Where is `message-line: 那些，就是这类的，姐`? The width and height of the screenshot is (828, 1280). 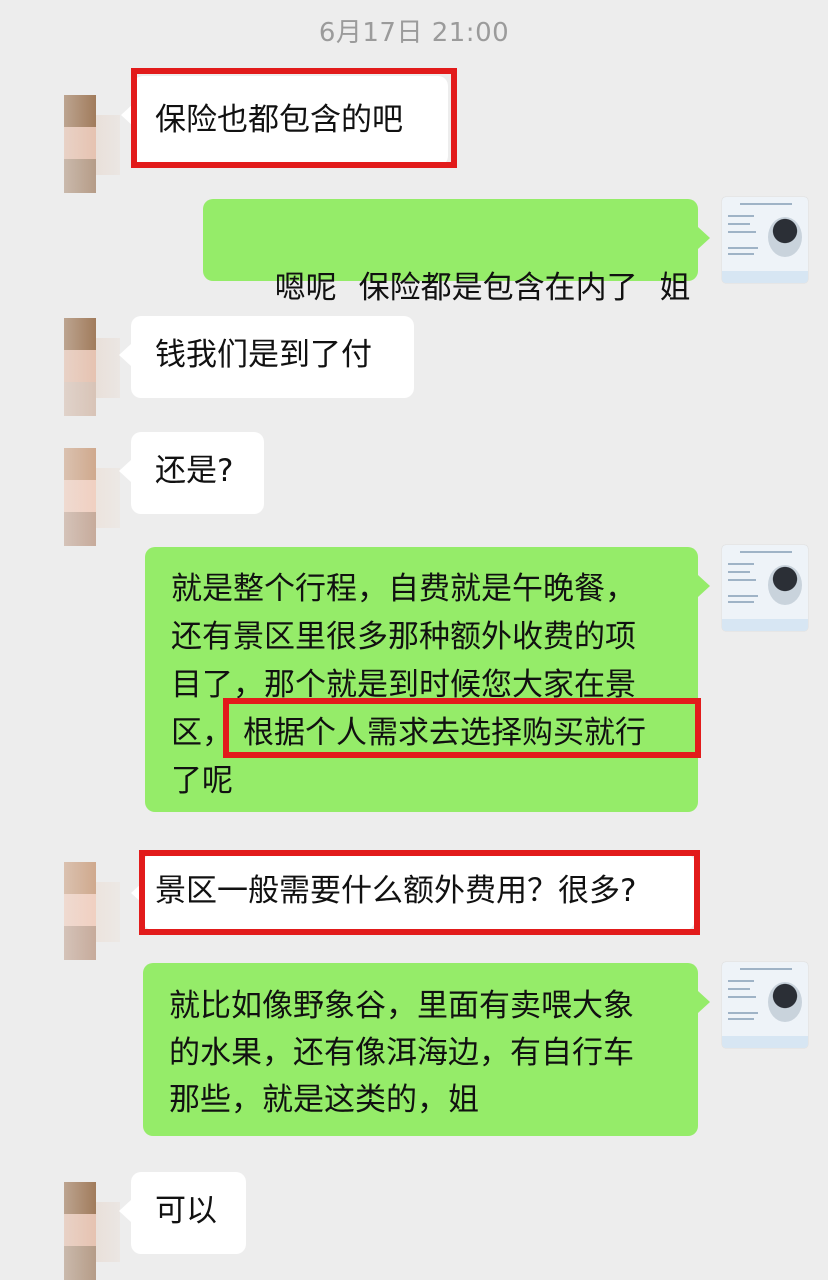 message-line: 那些，就是这类的，姐 is located at coordinates (324, 1100).